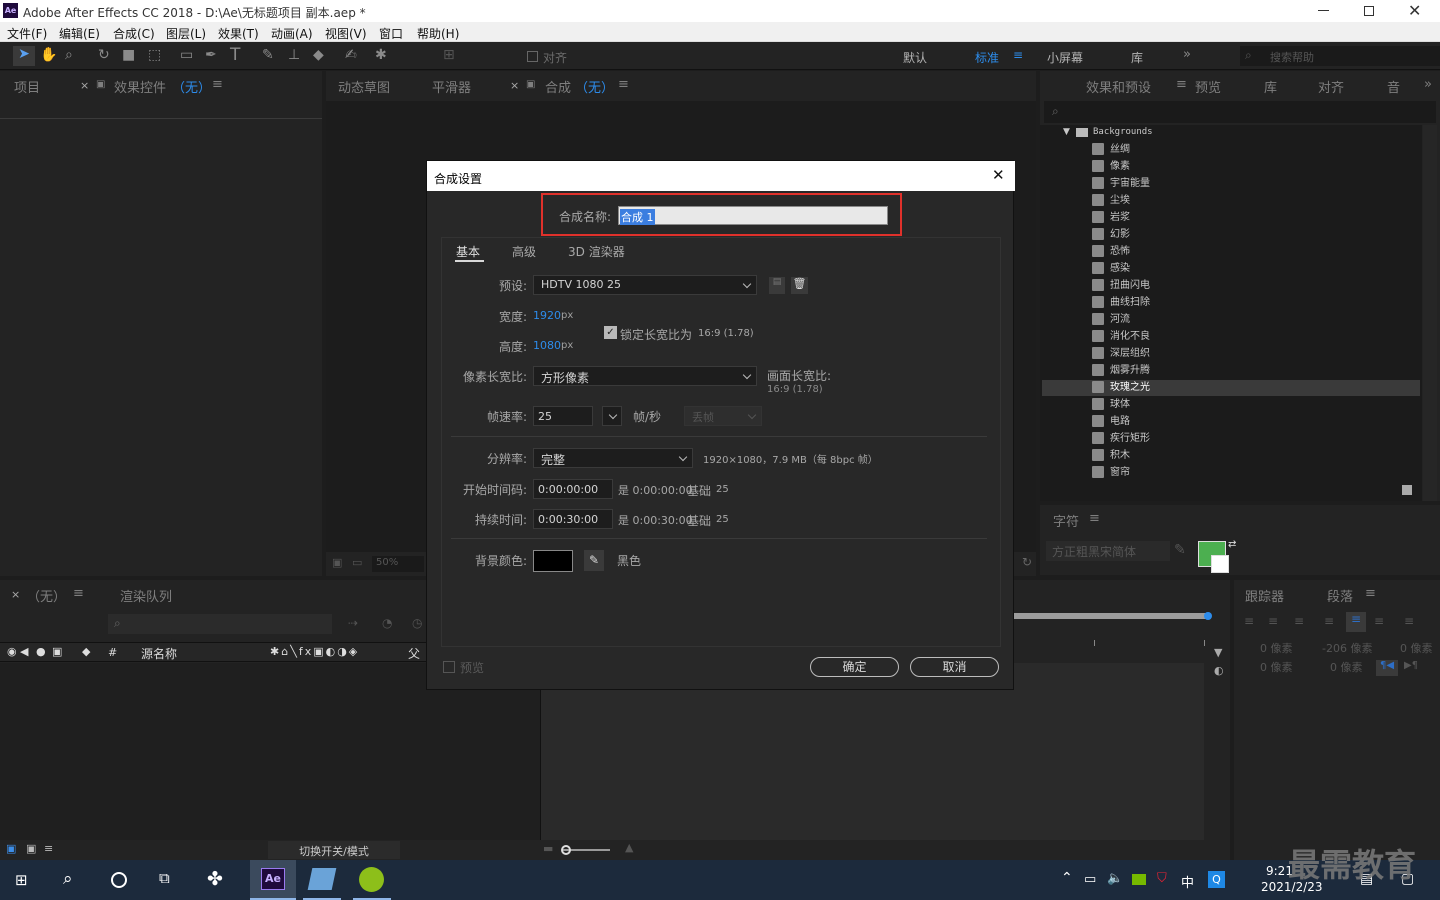 The width and height of the screenshot is (1440, 900). I want to click on tab-smoother: 平滑器, so click(451, 86).